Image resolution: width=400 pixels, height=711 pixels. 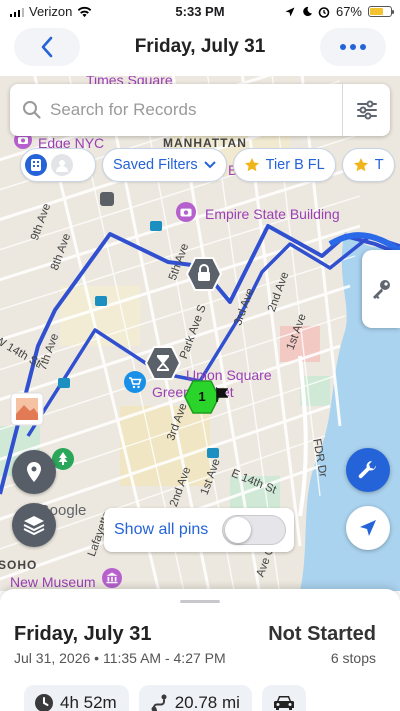 I want to click on map-label-soho: SOHO, so click(x=19, y=565).